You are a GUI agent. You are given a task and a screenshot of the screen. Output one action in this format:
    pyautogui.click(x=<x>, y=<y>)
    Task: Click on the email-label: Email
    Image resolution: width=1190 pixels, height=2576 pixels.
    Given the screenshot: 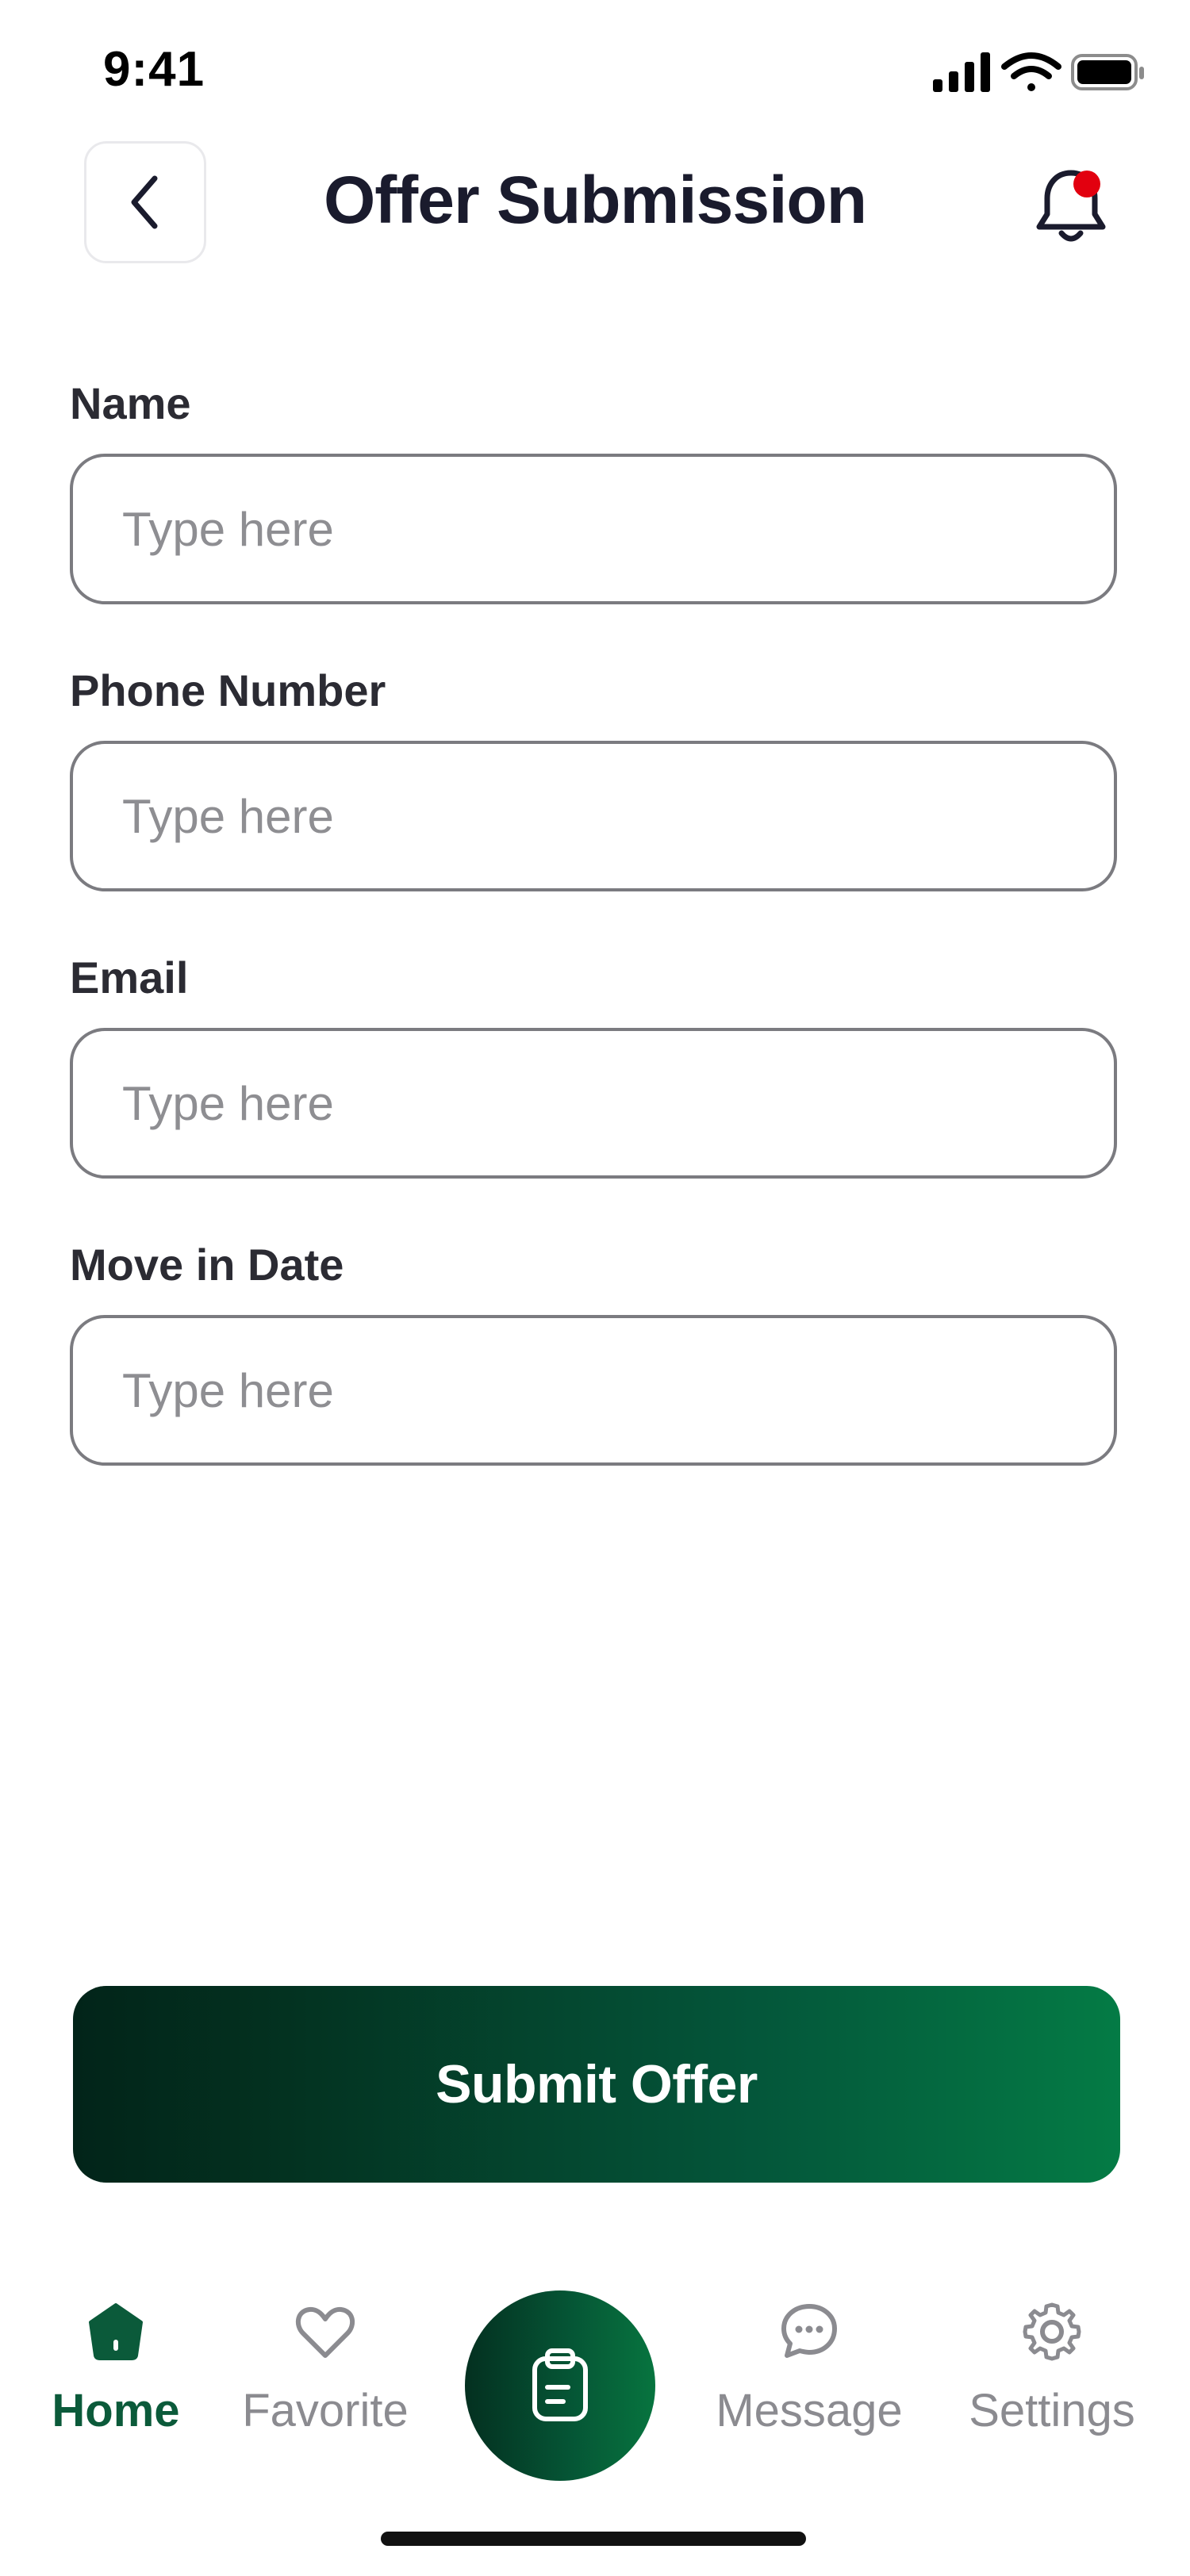 What is the action you would take?
    pyautogui.click(x=129, y=977)
    